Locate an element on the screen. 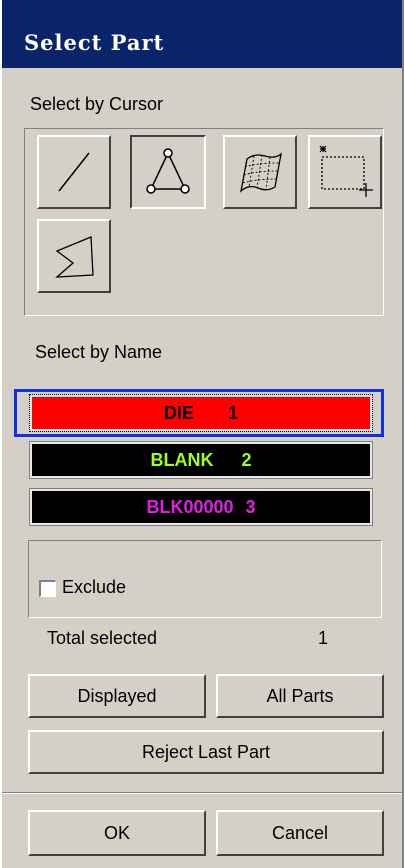 The width and height of the screenshot is (404, 868). reject-last-part-button: Reject Last Part is located at coordinates (206, 752).